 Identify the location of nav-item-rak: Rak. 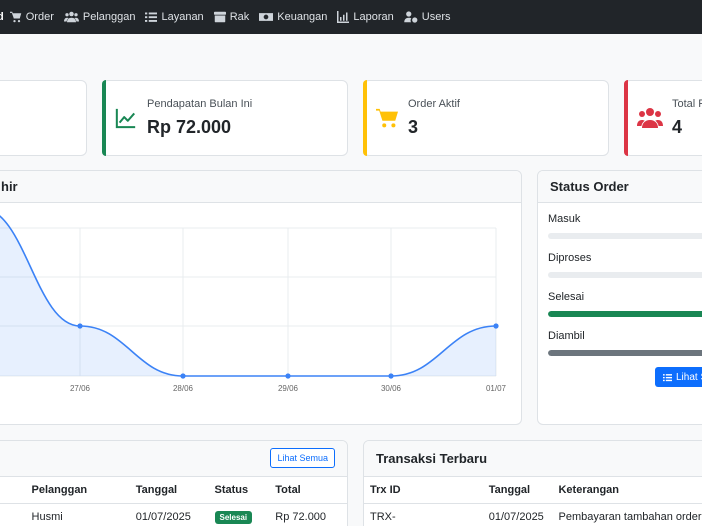
(231, 17).